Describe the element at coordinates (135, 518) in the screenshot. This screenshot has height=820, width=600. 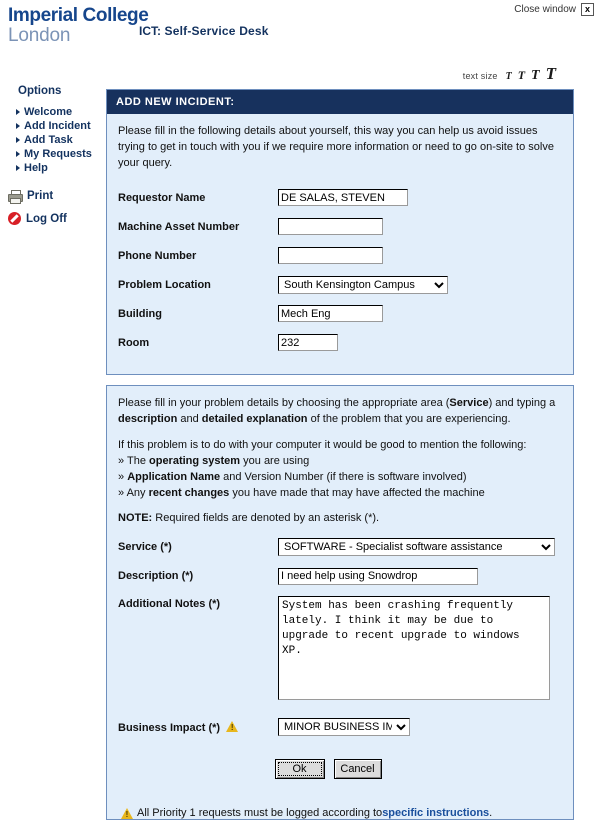
I see `note-label: NOTE:` at that location.